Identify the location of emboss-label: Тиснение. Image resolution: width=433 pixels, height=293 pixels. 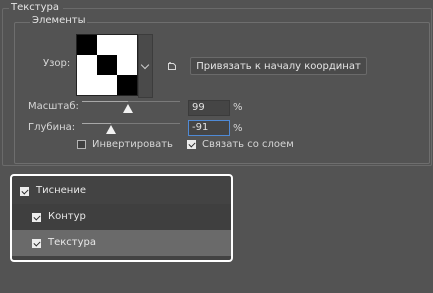
(61, 190).